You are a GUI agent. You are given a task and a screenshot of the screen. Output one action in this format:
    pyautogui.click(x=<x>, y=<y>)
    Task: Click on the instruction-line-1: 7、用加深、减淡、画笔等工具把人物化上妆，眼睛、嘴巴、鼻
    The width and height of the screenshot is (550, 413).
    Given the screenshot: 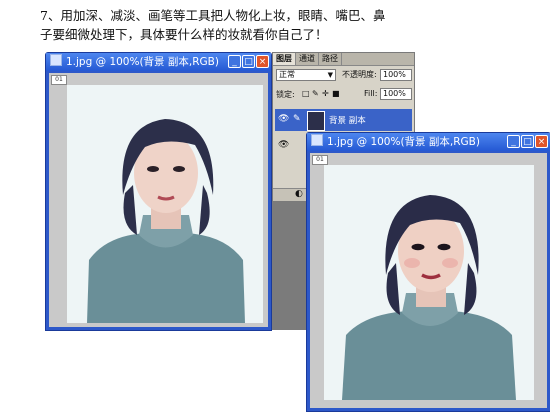 What is the action you would take?
    pyautogui.click(x=213, y=15)
    